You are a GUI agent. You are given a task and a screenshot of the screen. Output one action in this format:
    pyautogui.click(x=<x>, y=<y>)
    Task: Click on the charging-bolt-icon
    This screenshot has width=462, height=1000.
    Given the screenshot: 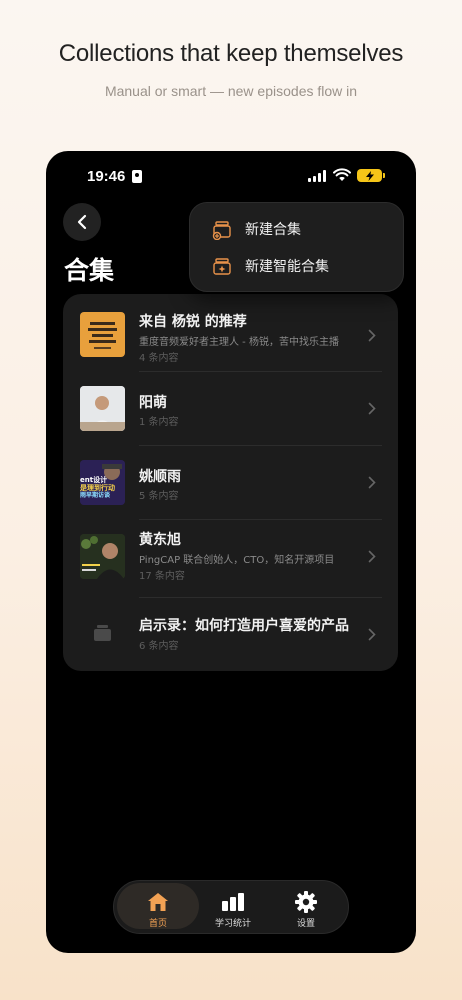 What is the action you would take?
    pyautogui.click(x=369, y=175)
    